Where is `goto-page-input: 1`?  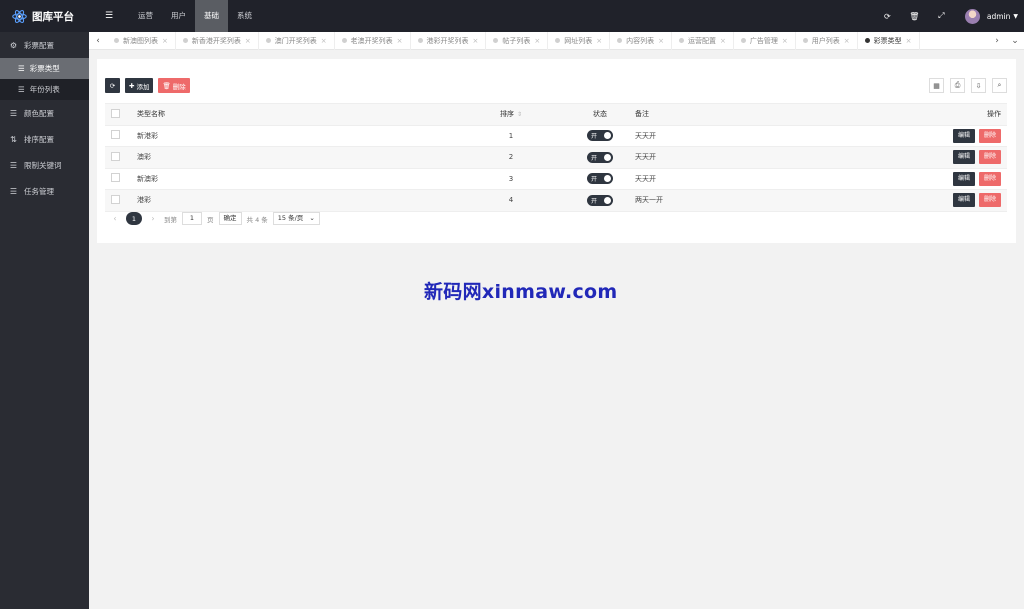 goto-page-input: 1 is located at coordinates (192, 218).